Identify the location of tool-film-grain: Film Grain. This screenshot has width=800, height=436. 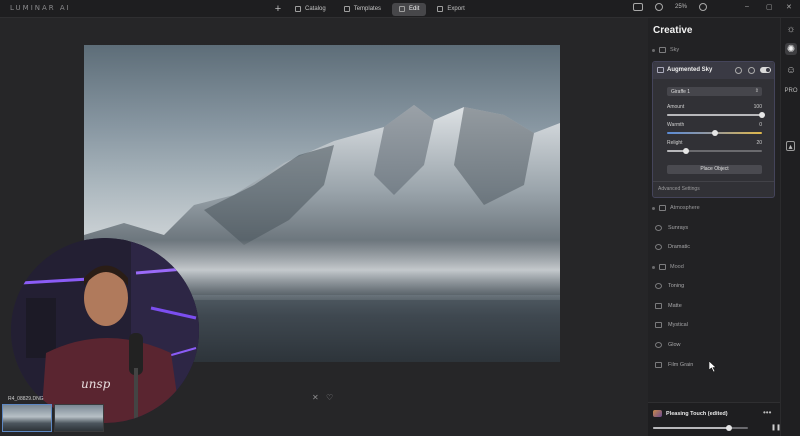
(674, 365).